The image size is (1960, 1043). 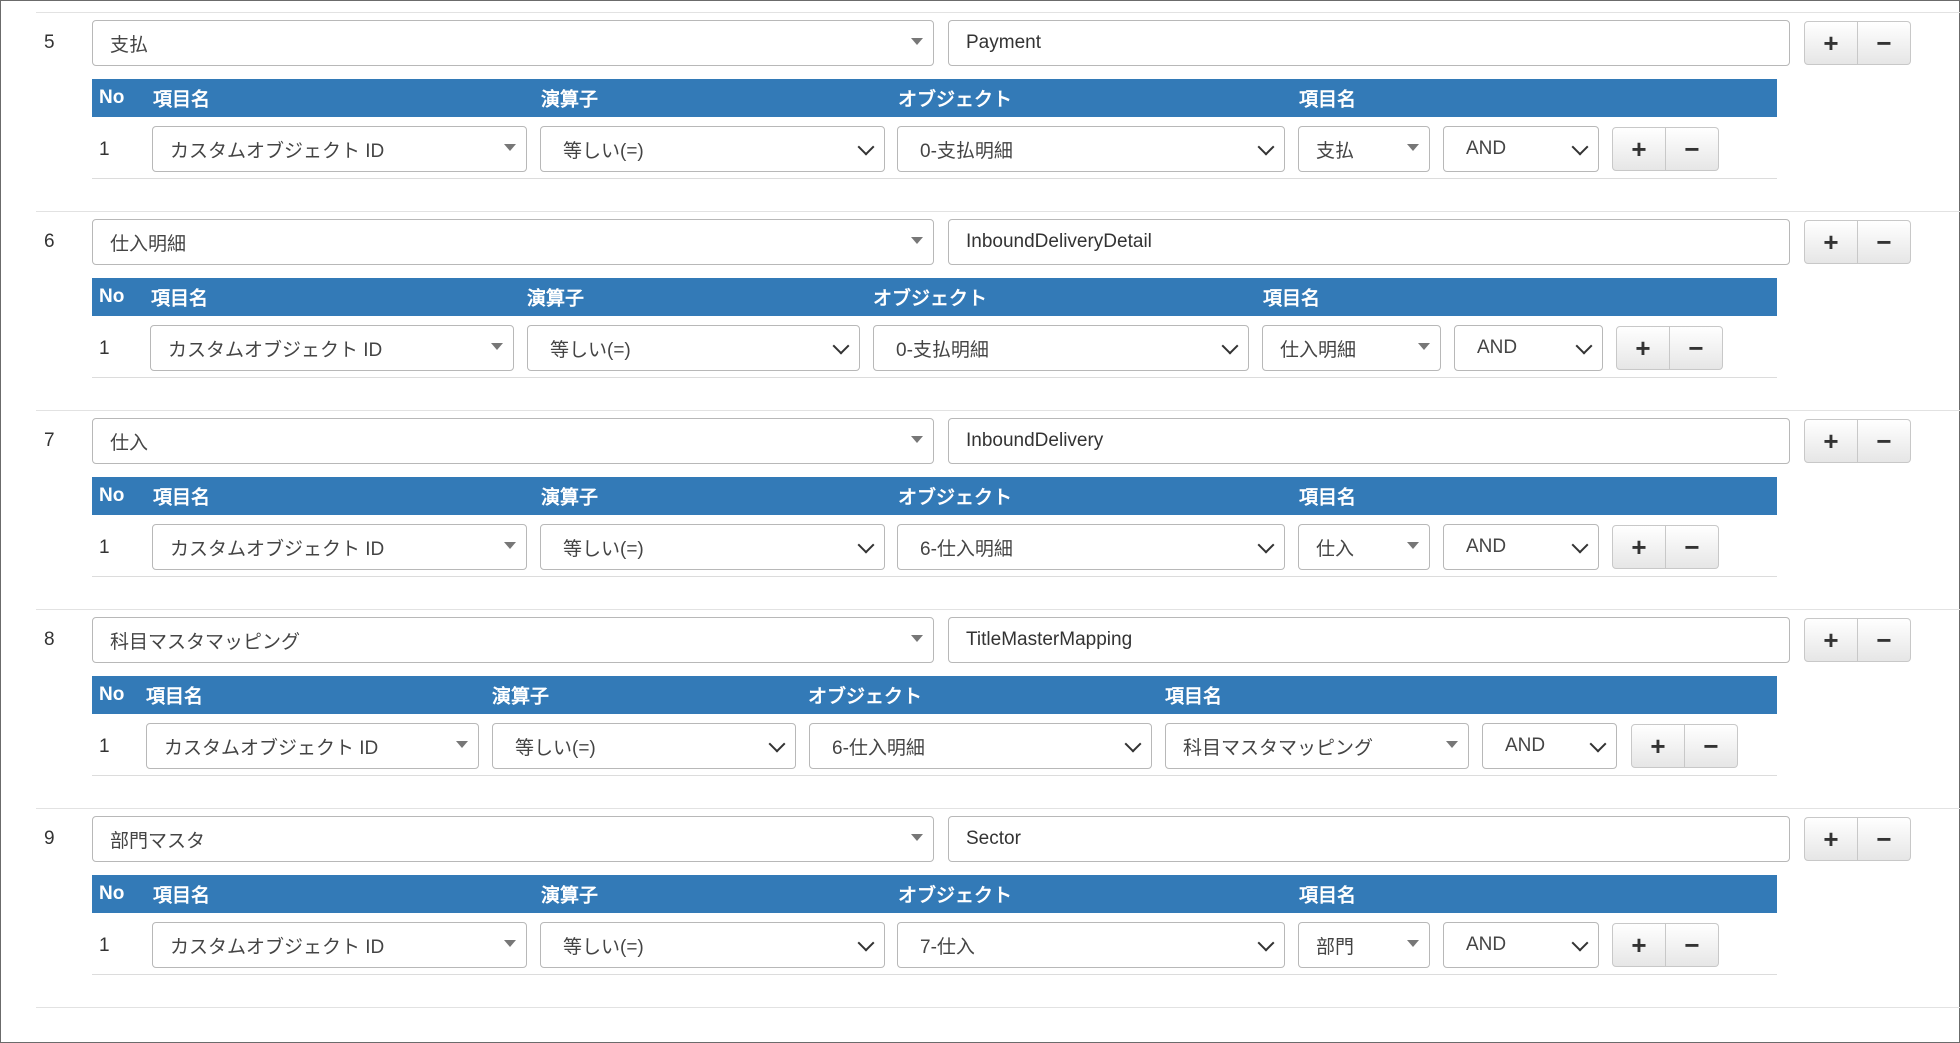 I want to click on target-field-select: 支払, so click(x=1364, y=149).